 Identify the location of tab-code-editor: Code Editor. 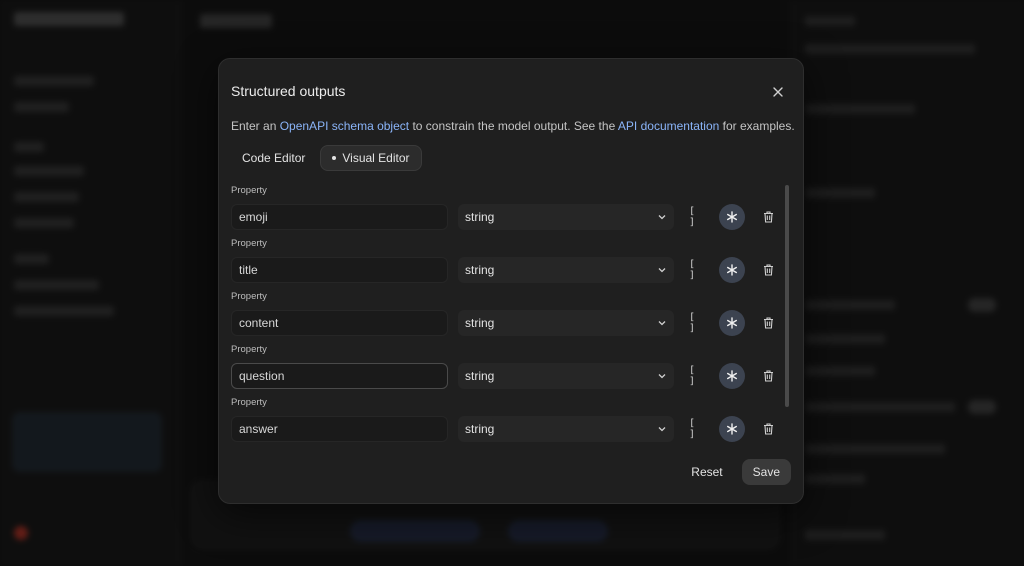
(273, 158).